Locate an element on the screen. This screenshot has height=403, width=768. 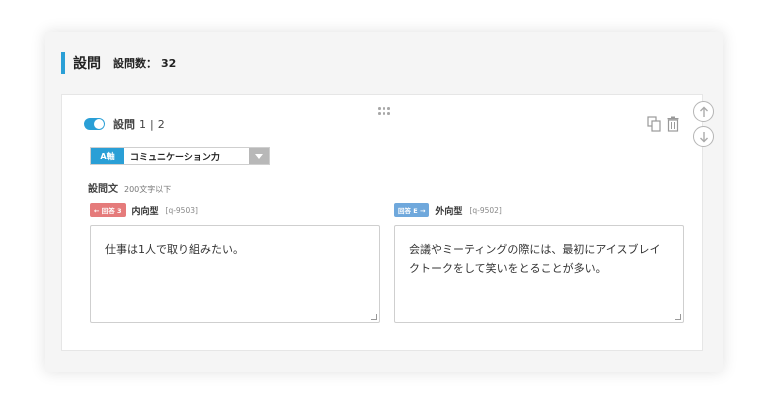
question-text-label: 設問文 is located at coordinates (103, 189).